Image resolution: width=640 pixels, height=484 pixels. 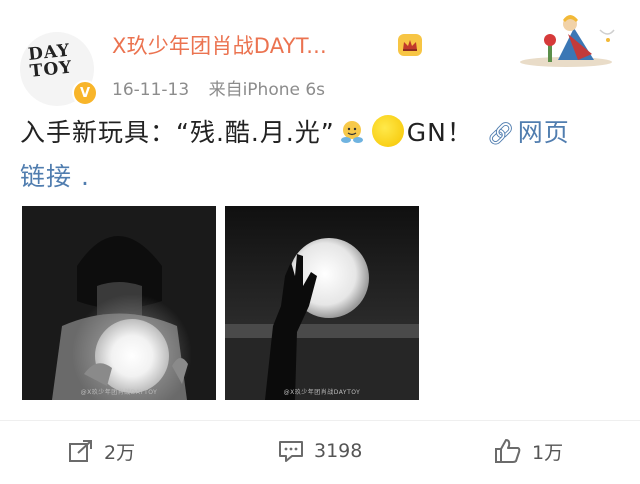 I want to click on post-image-1: @X玖少年团肖战DAYTOY, so click(x=119, y=303).